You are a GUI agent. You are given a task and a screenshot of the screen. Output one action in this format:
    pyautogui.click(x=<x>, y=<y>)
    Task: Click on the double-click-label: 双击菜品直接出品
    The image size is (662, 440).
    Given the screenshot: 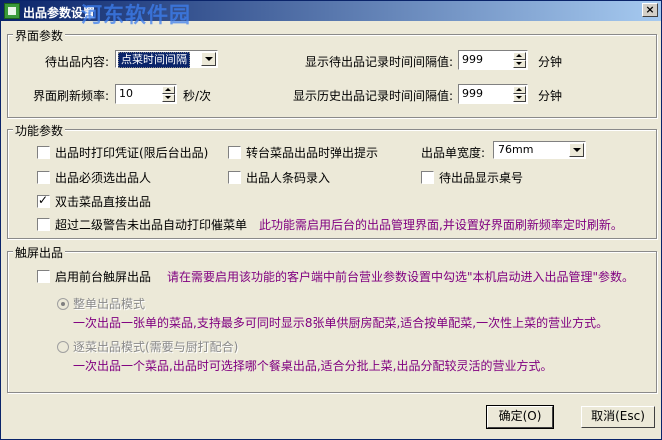 What is the action you would take?
    pyautogui.click(x=103, y=201)
    